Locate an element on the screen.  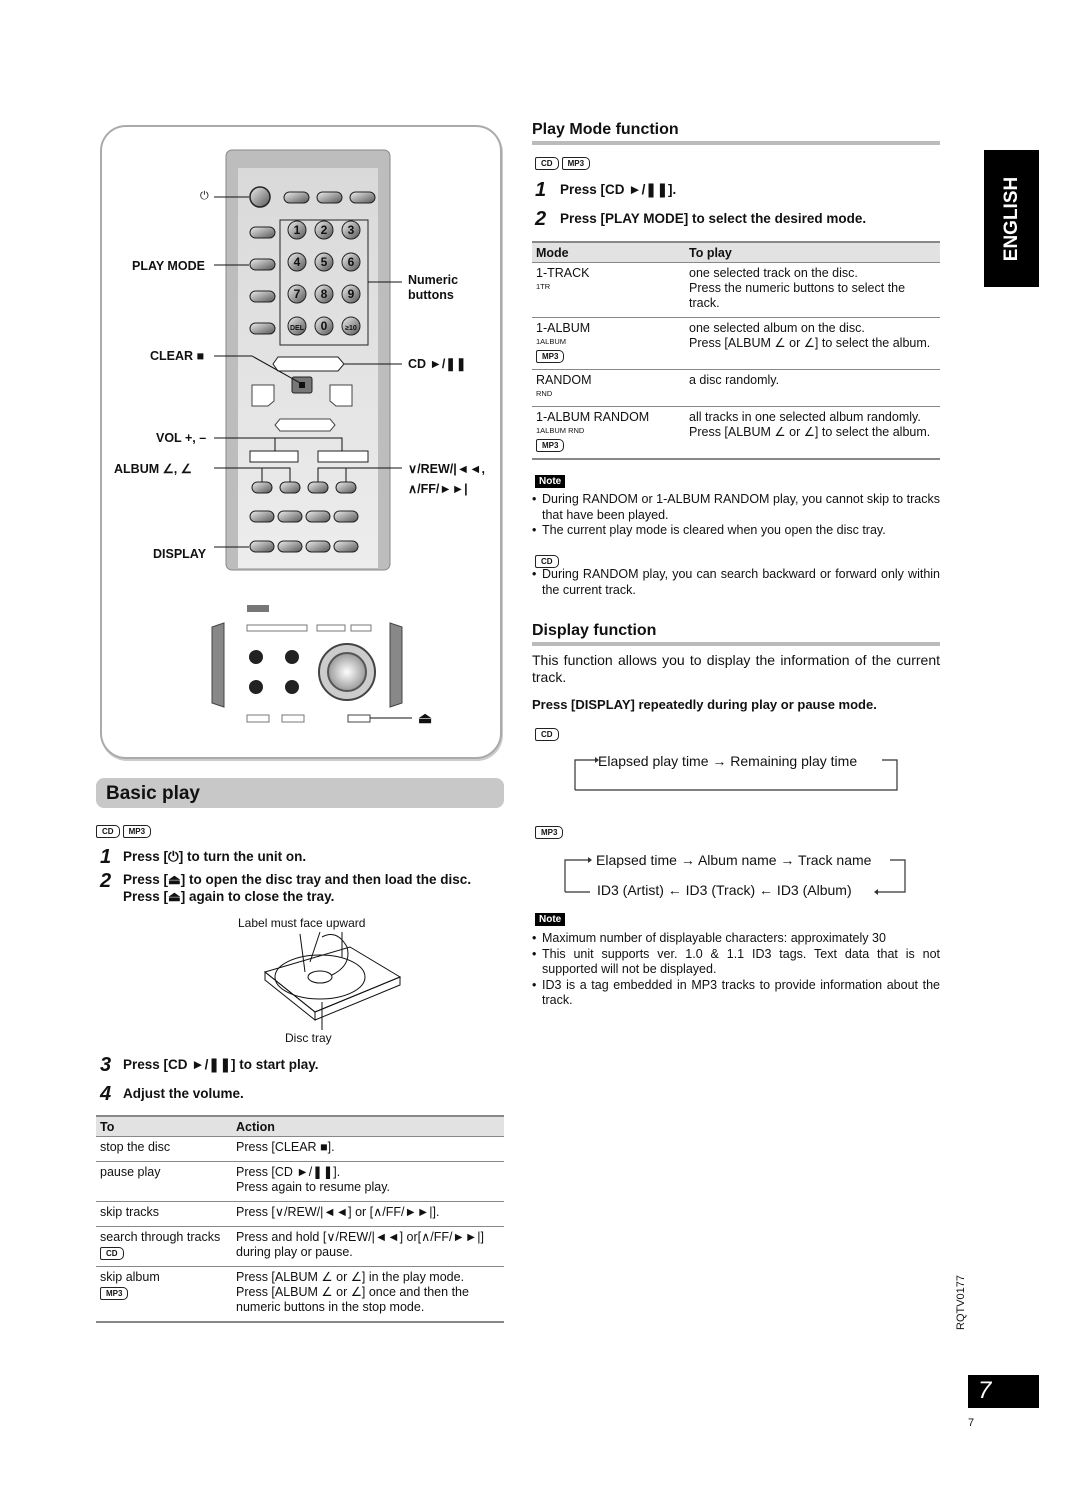
mode-cell: 1-TRACK 1TR is located at coordinates (608, 290).